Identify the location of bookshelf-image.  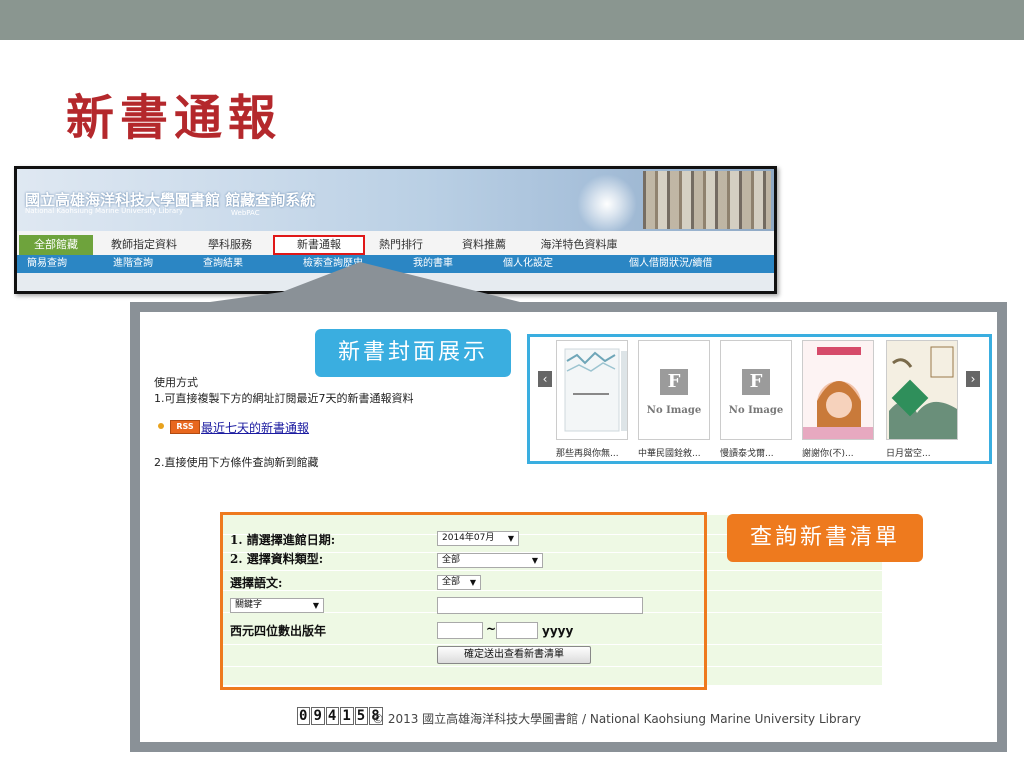
(707, 200).